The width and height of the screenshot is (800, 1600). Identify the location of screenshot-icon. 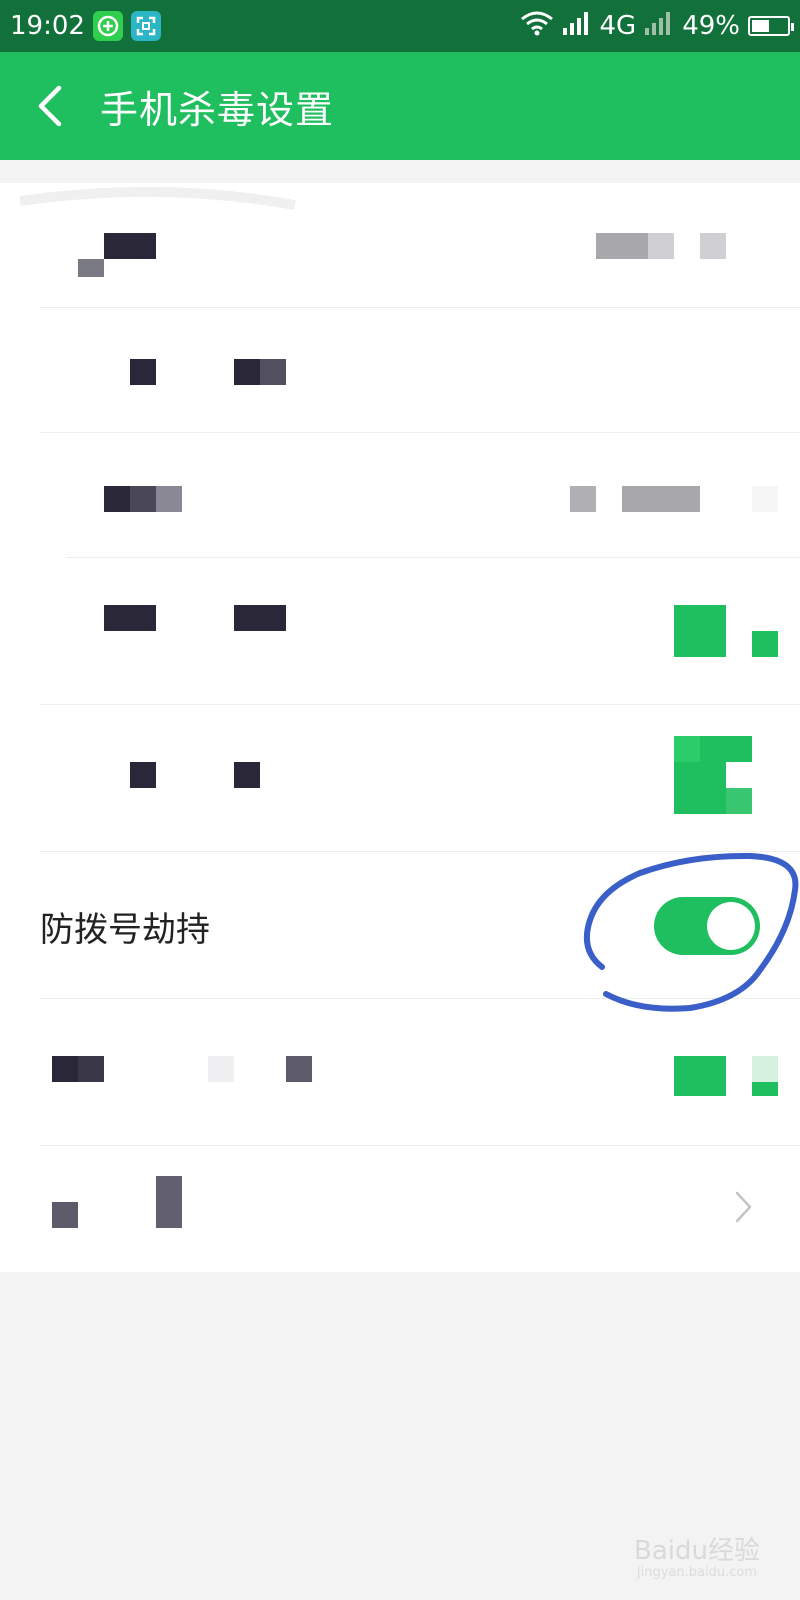
(145, 26).